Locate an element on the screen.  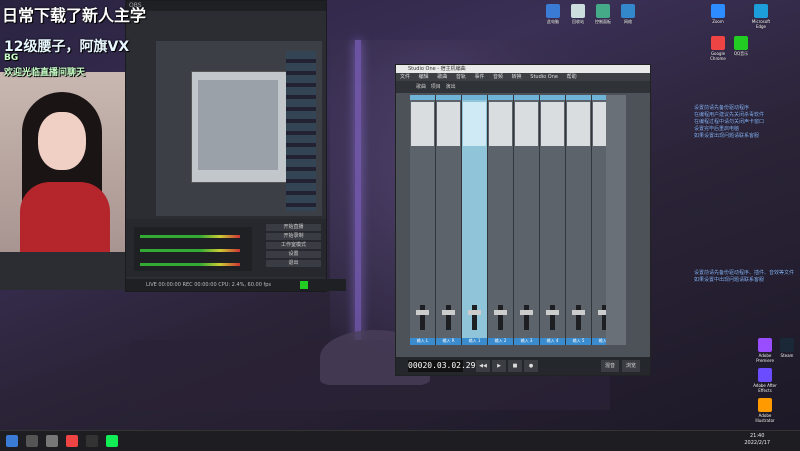
zoom-icon is located at coordinates (718, 11).